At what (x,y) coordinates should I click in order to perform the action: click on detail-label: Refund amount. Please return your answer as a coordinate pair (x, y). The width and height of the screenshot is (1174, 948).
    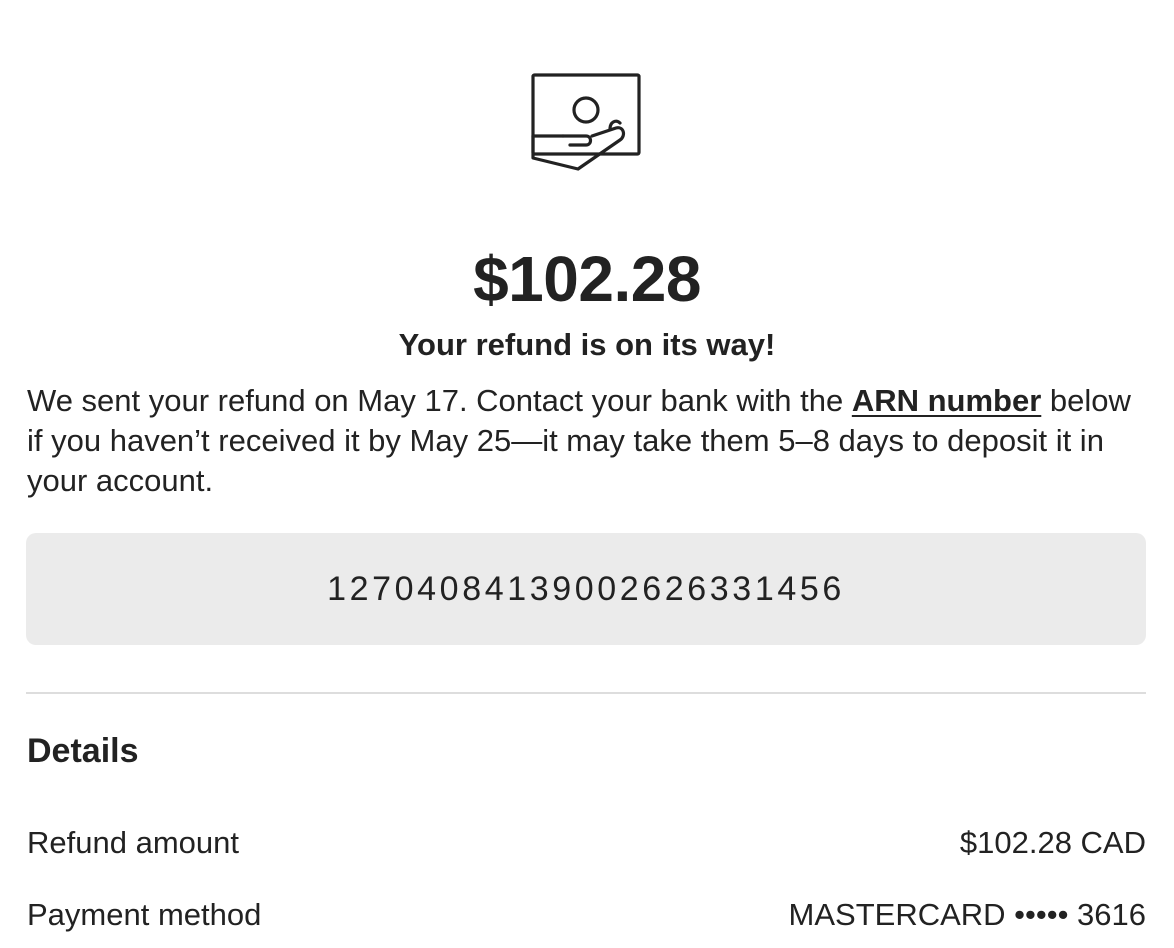
    Looking at the image, I should click on (133, 842).